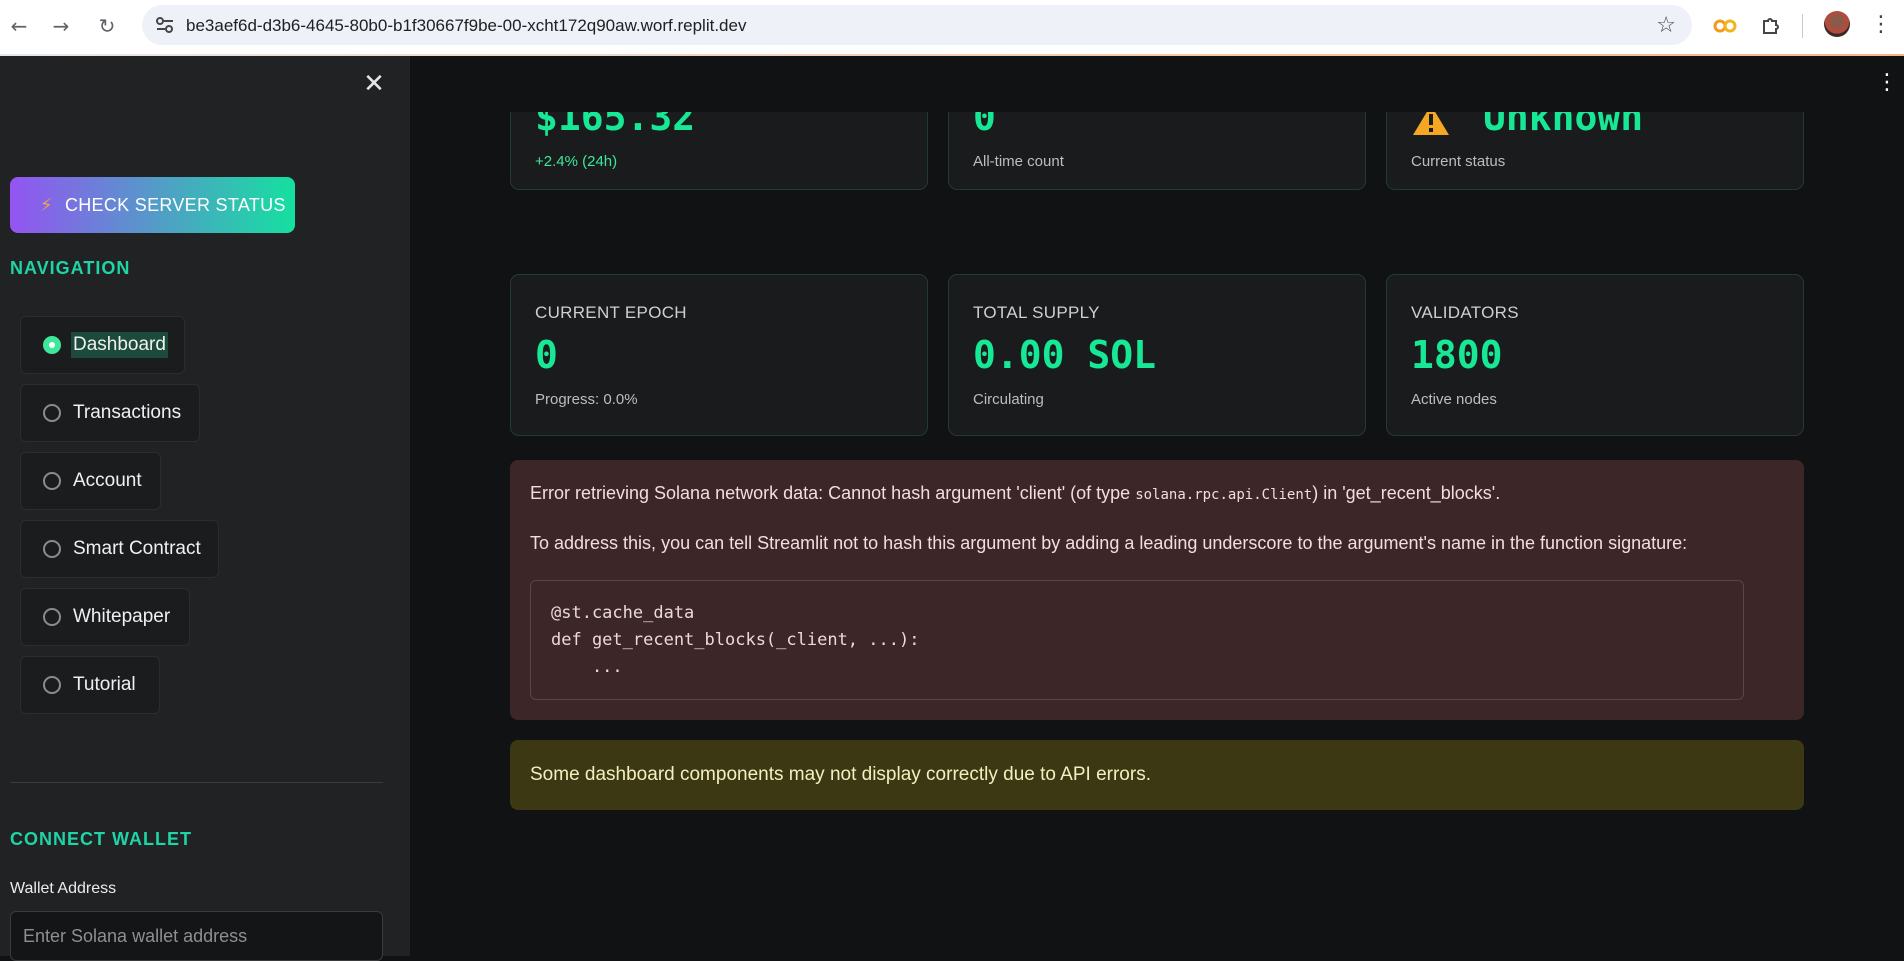 This screenshot has height=961, width=1904. Describe the element at coordinates (104, 684) in the screenshot. I see `nav-item-label: Tutorial` at that location.